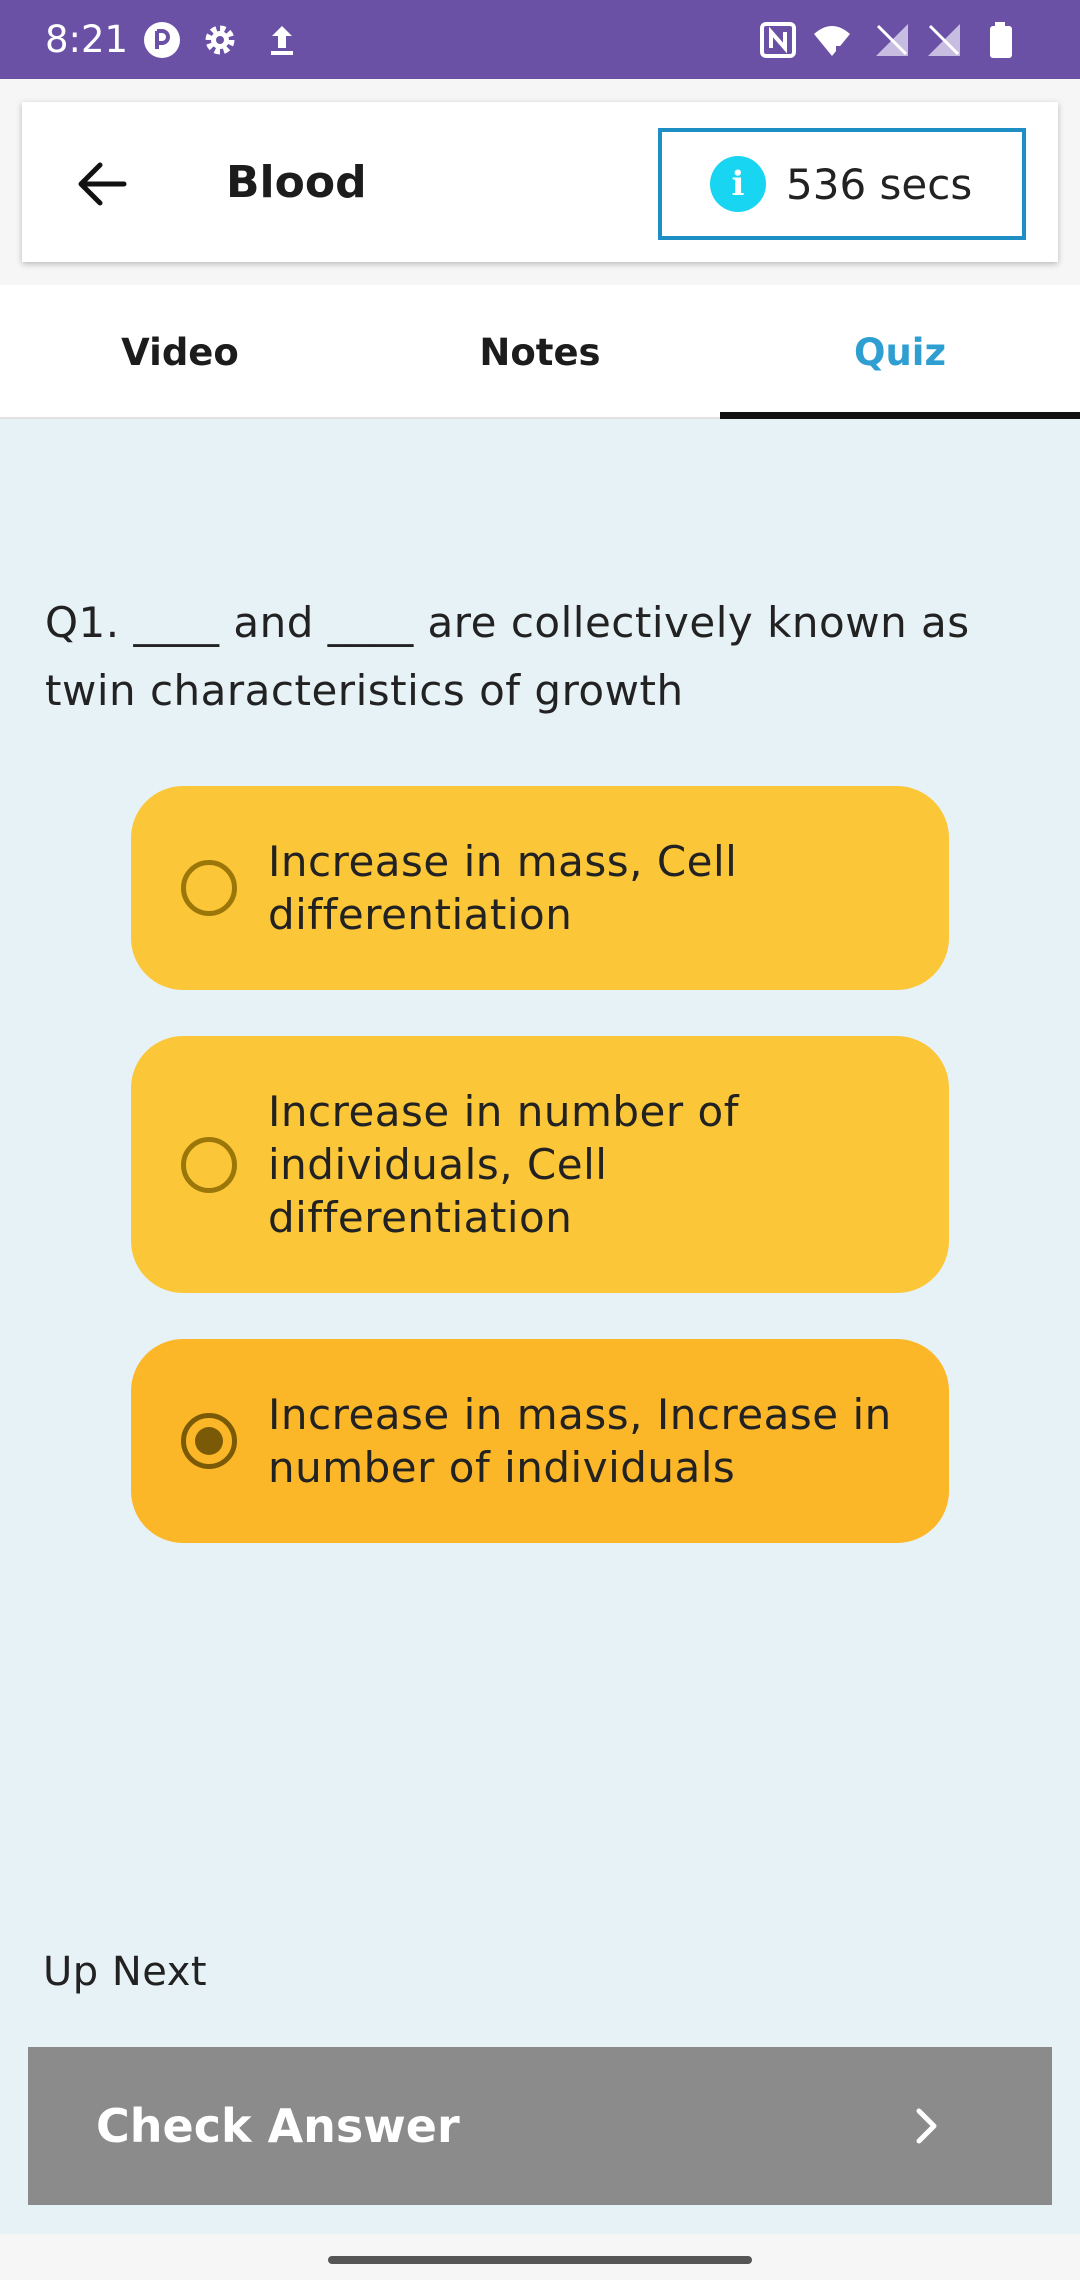 The width and height of the screenshot is (1080, 2280). I want to click on check-answer-button: Check Answer, so click(540, 2126).